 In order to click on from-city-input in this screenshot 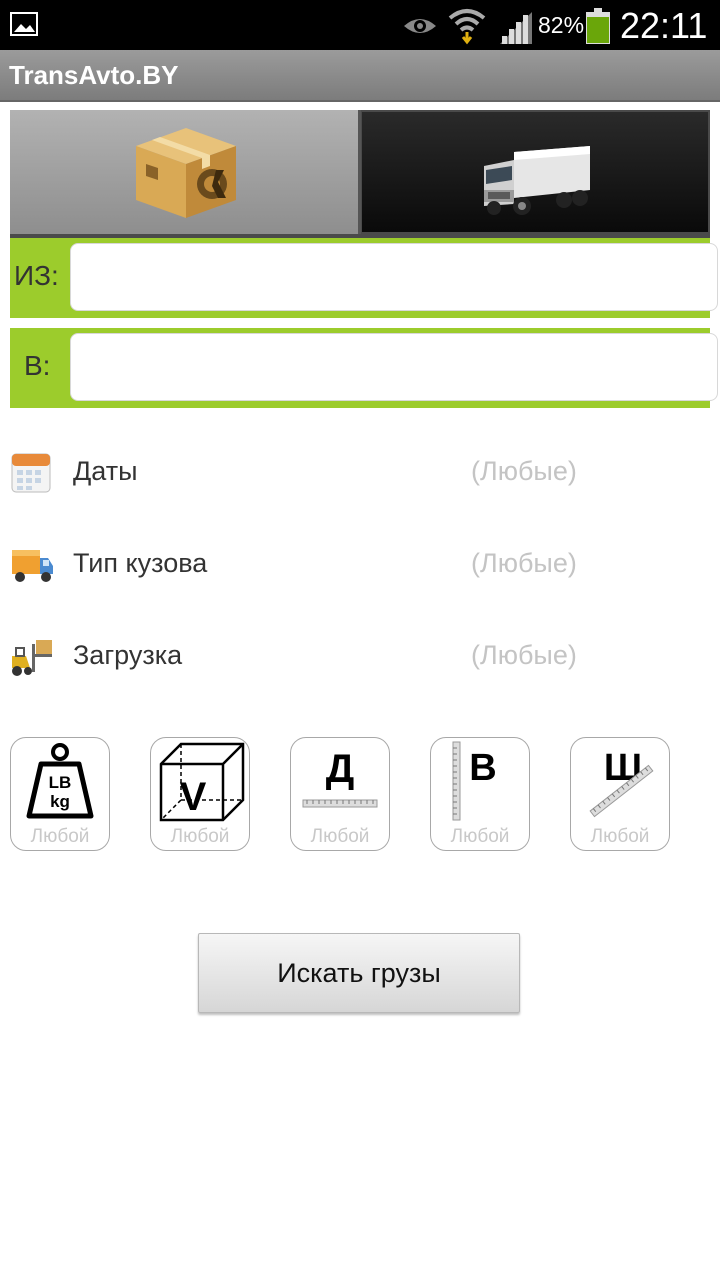, I will do `click(394, 277)`.